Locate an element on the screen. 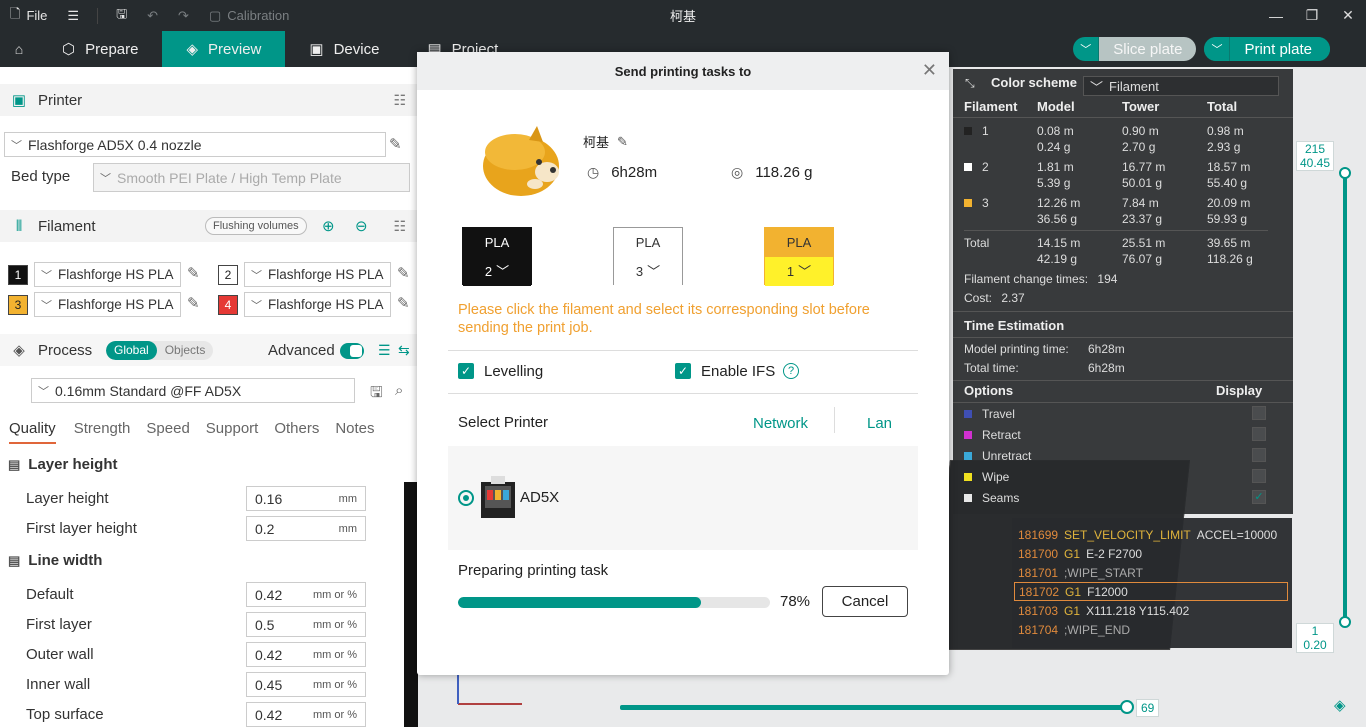 This screenshot has width=1366, height=727. print-plate-button: ﹀ Print plate is located at coordinates (1267, 49).